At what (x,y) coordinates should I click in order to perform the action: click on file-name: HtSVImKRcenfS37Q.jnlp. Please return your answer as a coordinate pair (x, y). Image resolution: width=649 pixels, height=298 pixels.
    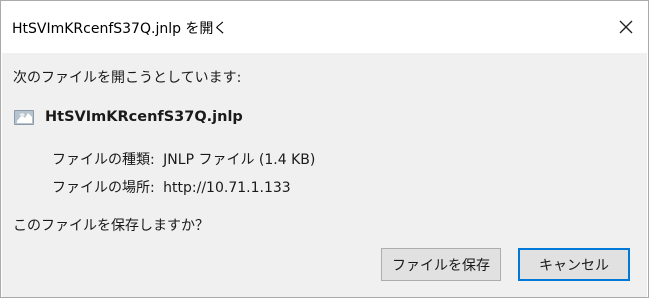
    Looking at the image, I should click on (144, 117).